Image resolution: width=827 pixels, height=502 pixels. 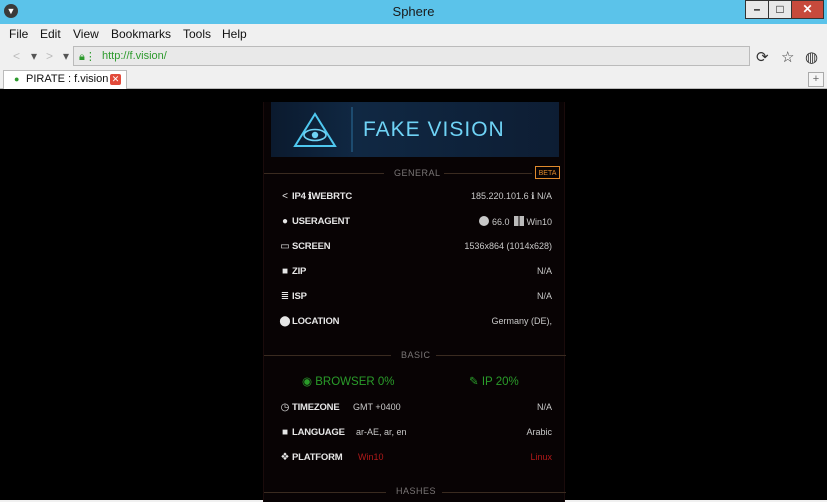 I want to click on row-detected-value: Win10, so click(x=371, y=457).